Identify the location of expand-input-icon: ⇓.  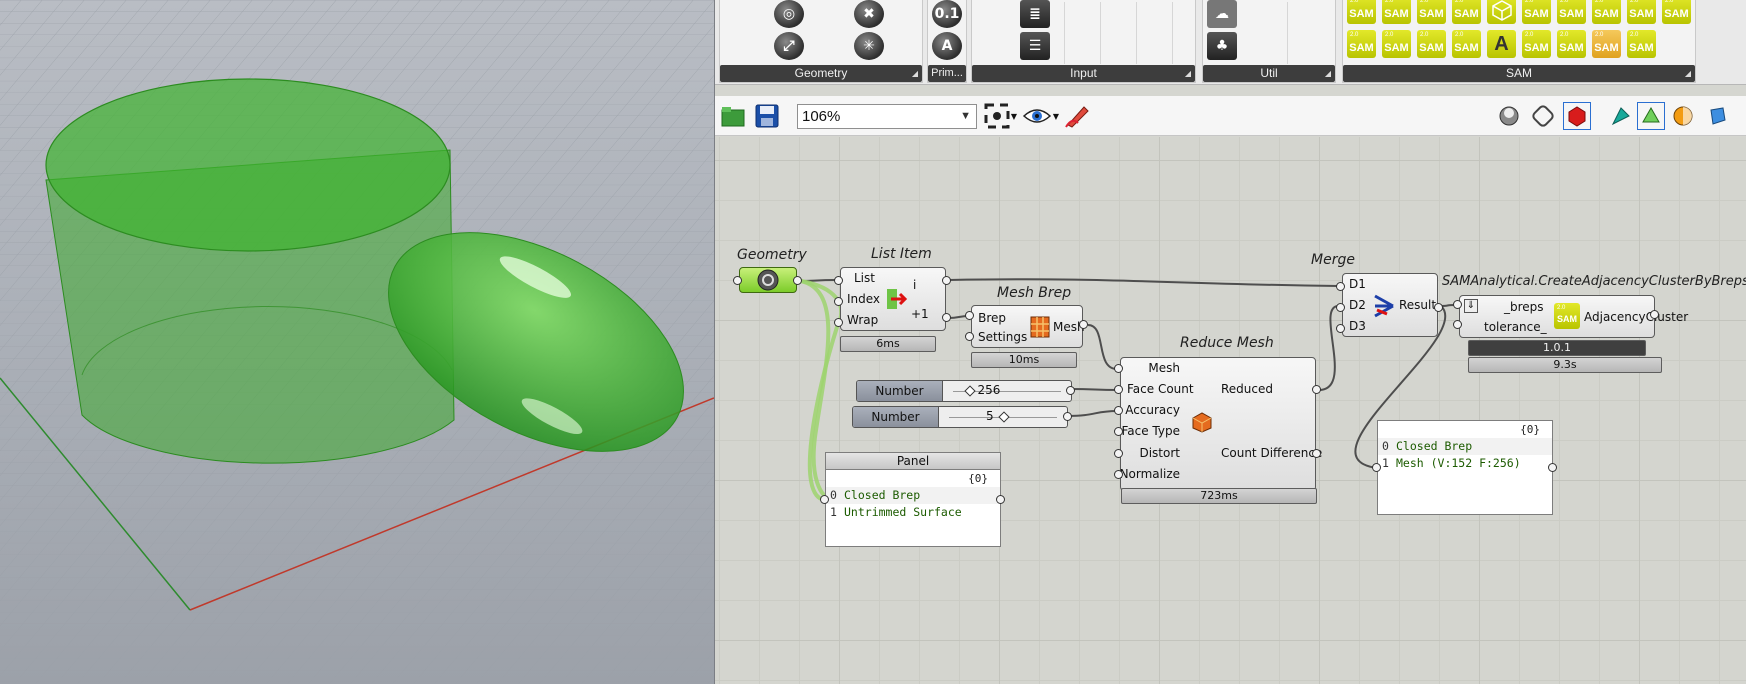
(1471, 306).